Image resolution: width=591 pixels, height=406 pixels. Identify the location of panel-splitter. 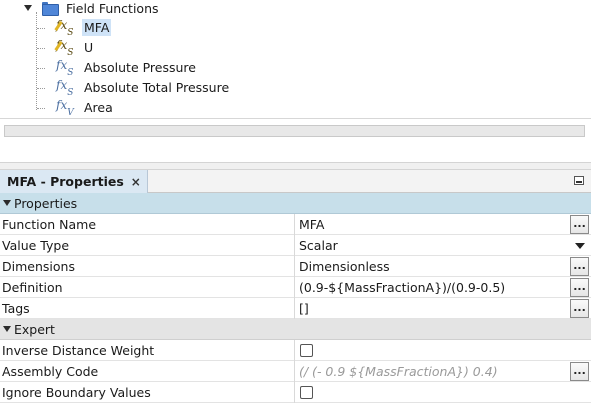
(295, 166).